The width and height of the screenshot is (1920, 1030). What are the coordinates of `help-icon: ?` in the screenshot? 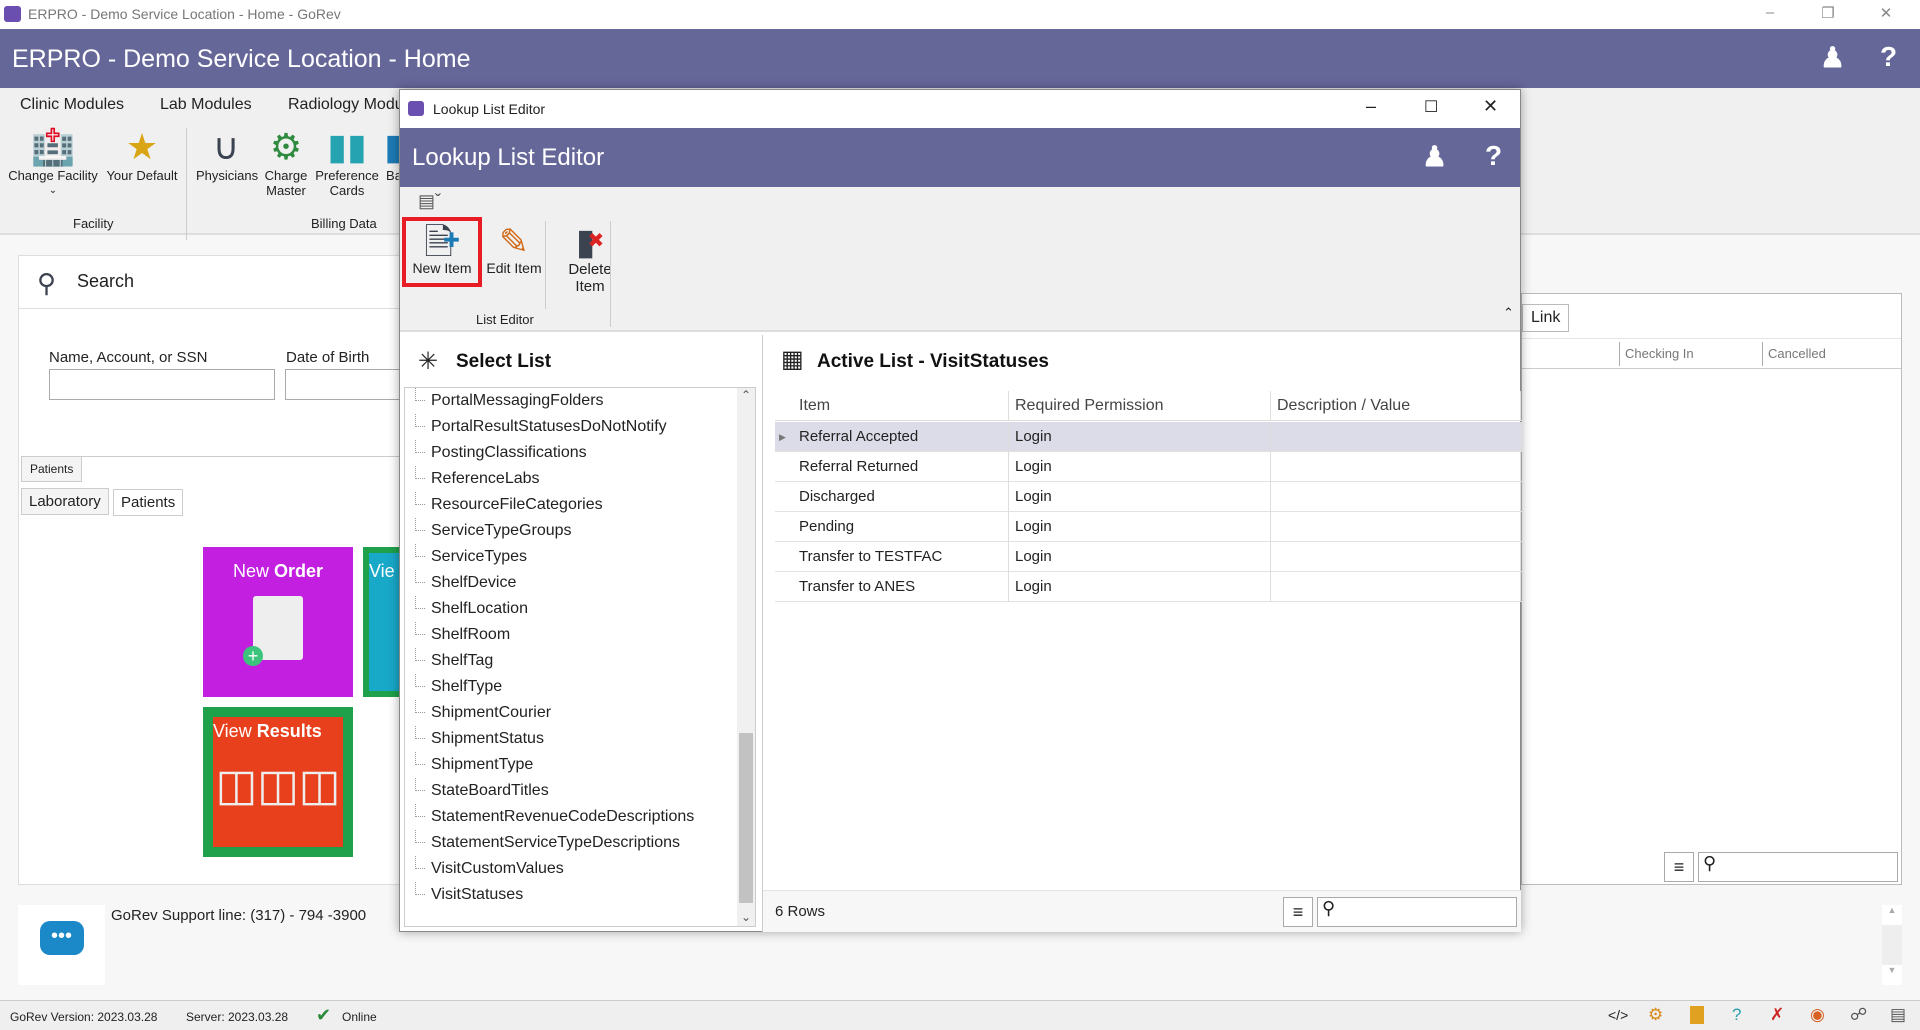 It's located at (1736, 1015).